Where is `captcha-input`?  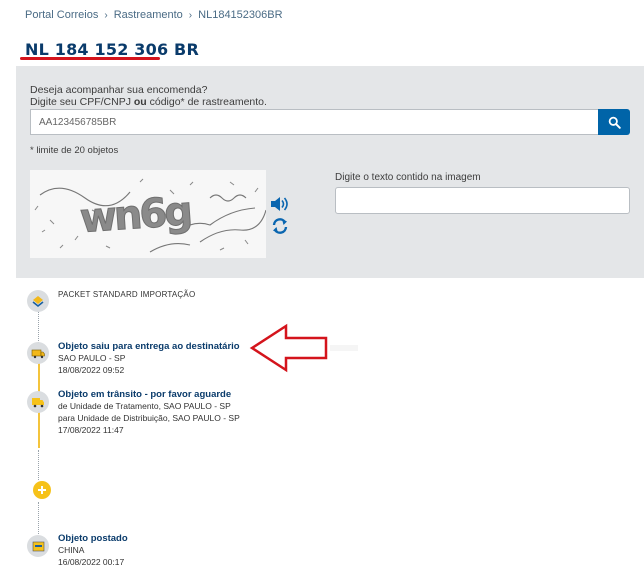 captcha-input is located at coordinates (482, 200).